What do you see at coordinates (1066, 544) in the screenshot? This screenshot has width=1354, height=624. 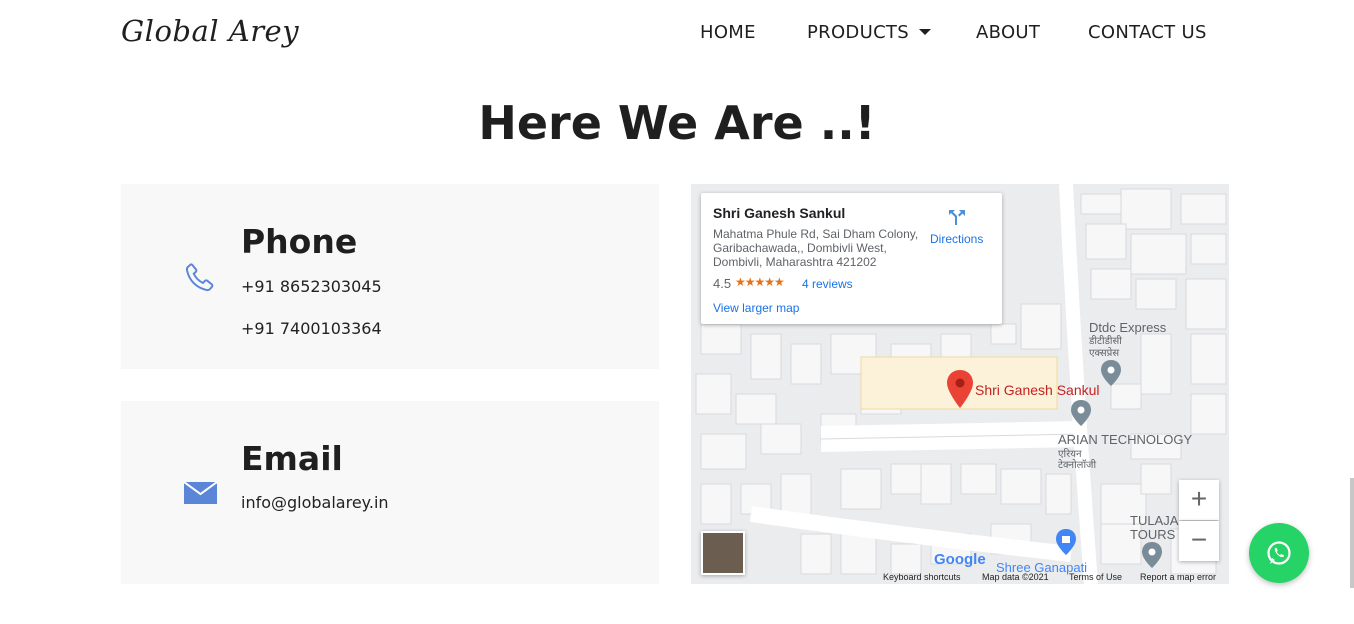 I see `shopping-pin-icon` at bounding box center [1066, 544].